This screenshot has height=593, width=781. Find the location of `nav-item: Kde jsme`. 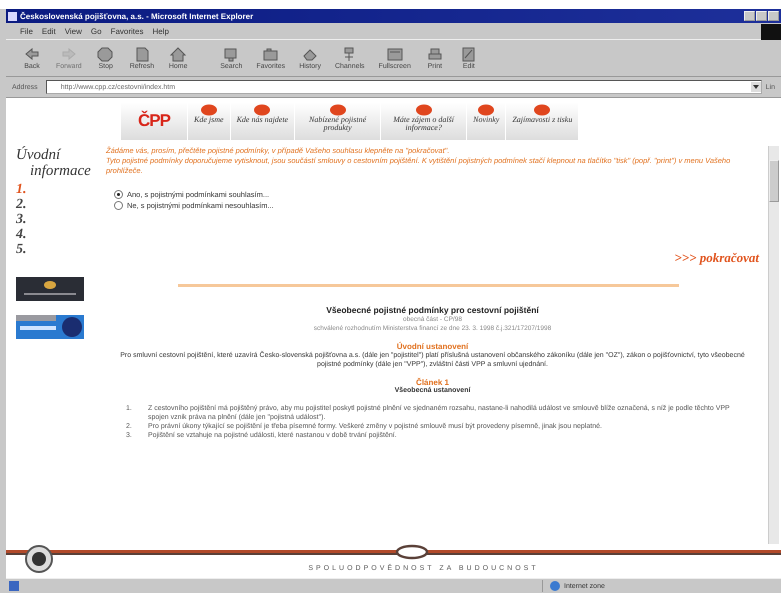

nav-item: Kde jsme is located at coordinates (208, 121).